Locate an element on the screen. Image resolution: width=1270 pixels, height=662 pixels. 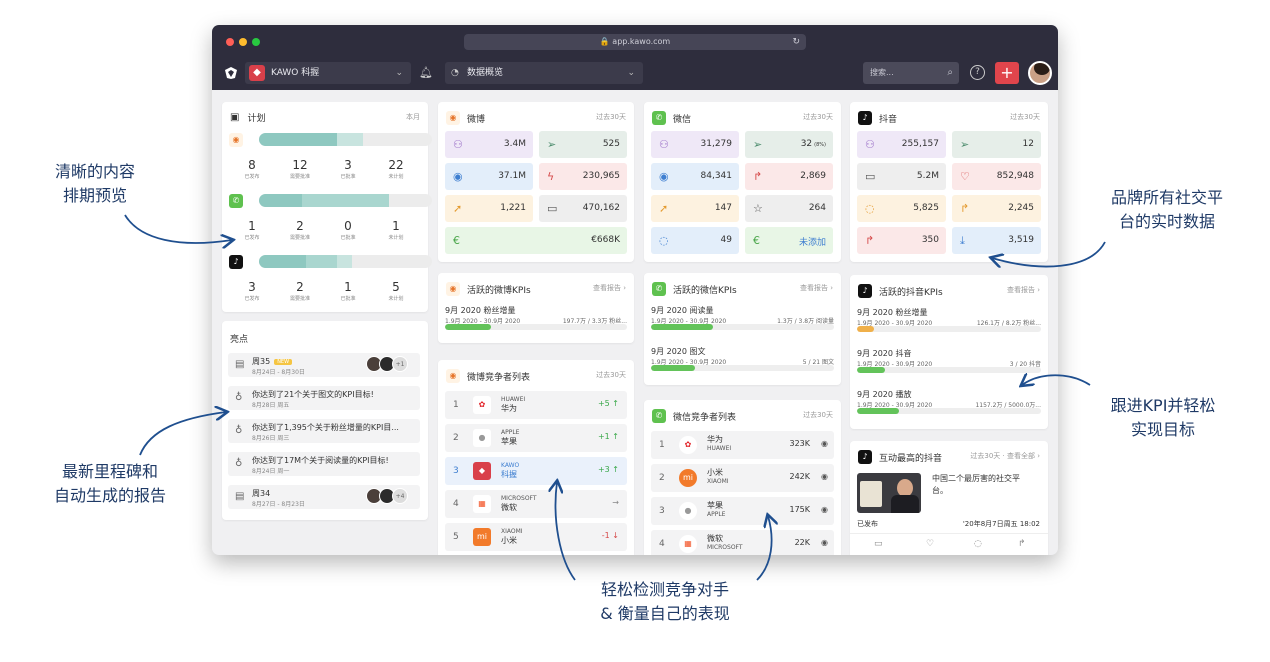
annotation-milestones: 最新里程碑和 自动生成的报告 is located at coordinates (110, 484).